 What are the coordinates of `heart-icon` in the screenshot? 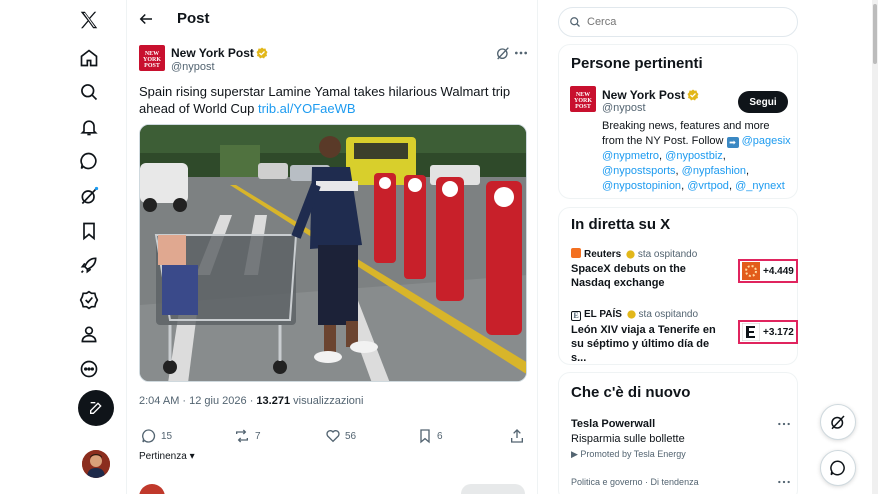 It's located at (333, 436).